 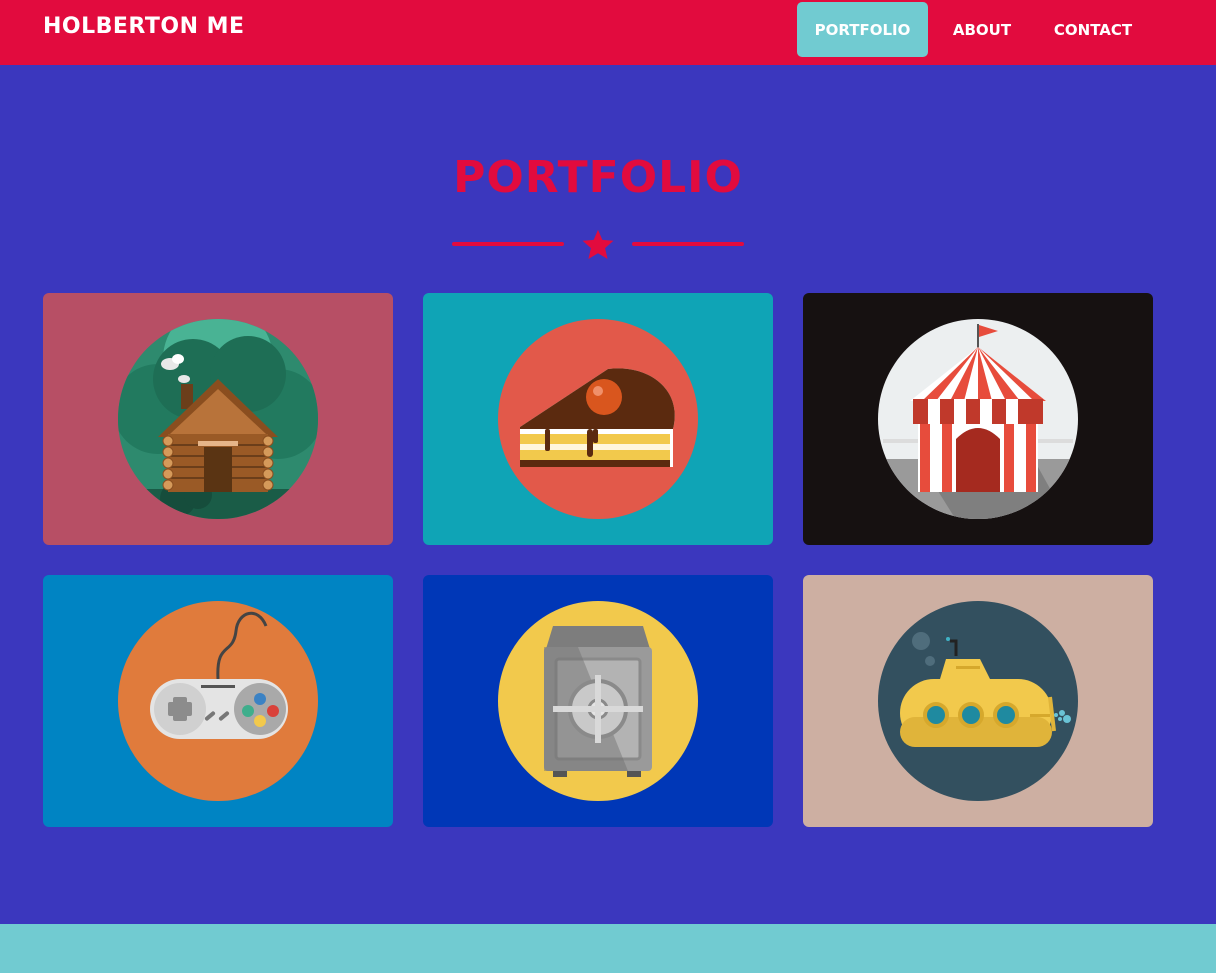 I want to click on portfolio-item-cabin, so click(x=218, y=419).